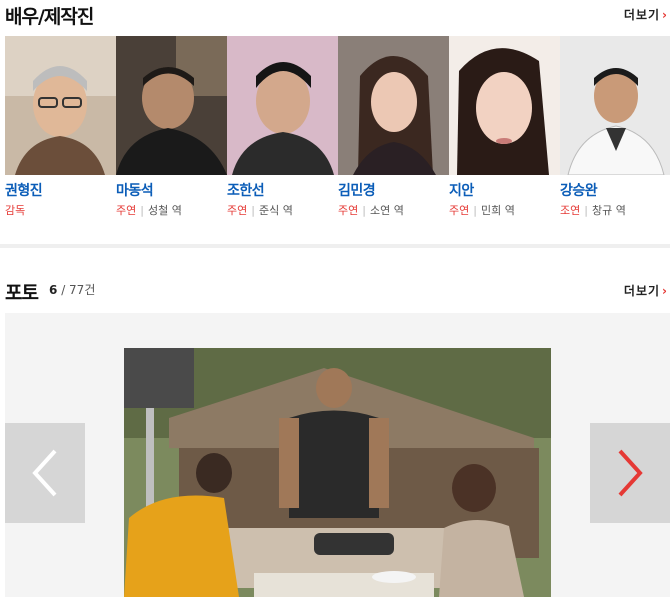 The image size is (670, 597). What do you see at coordinates (22, 293) in the screenshot?
I see `photo-section-title: 포토` at bounding box center [22, 293].